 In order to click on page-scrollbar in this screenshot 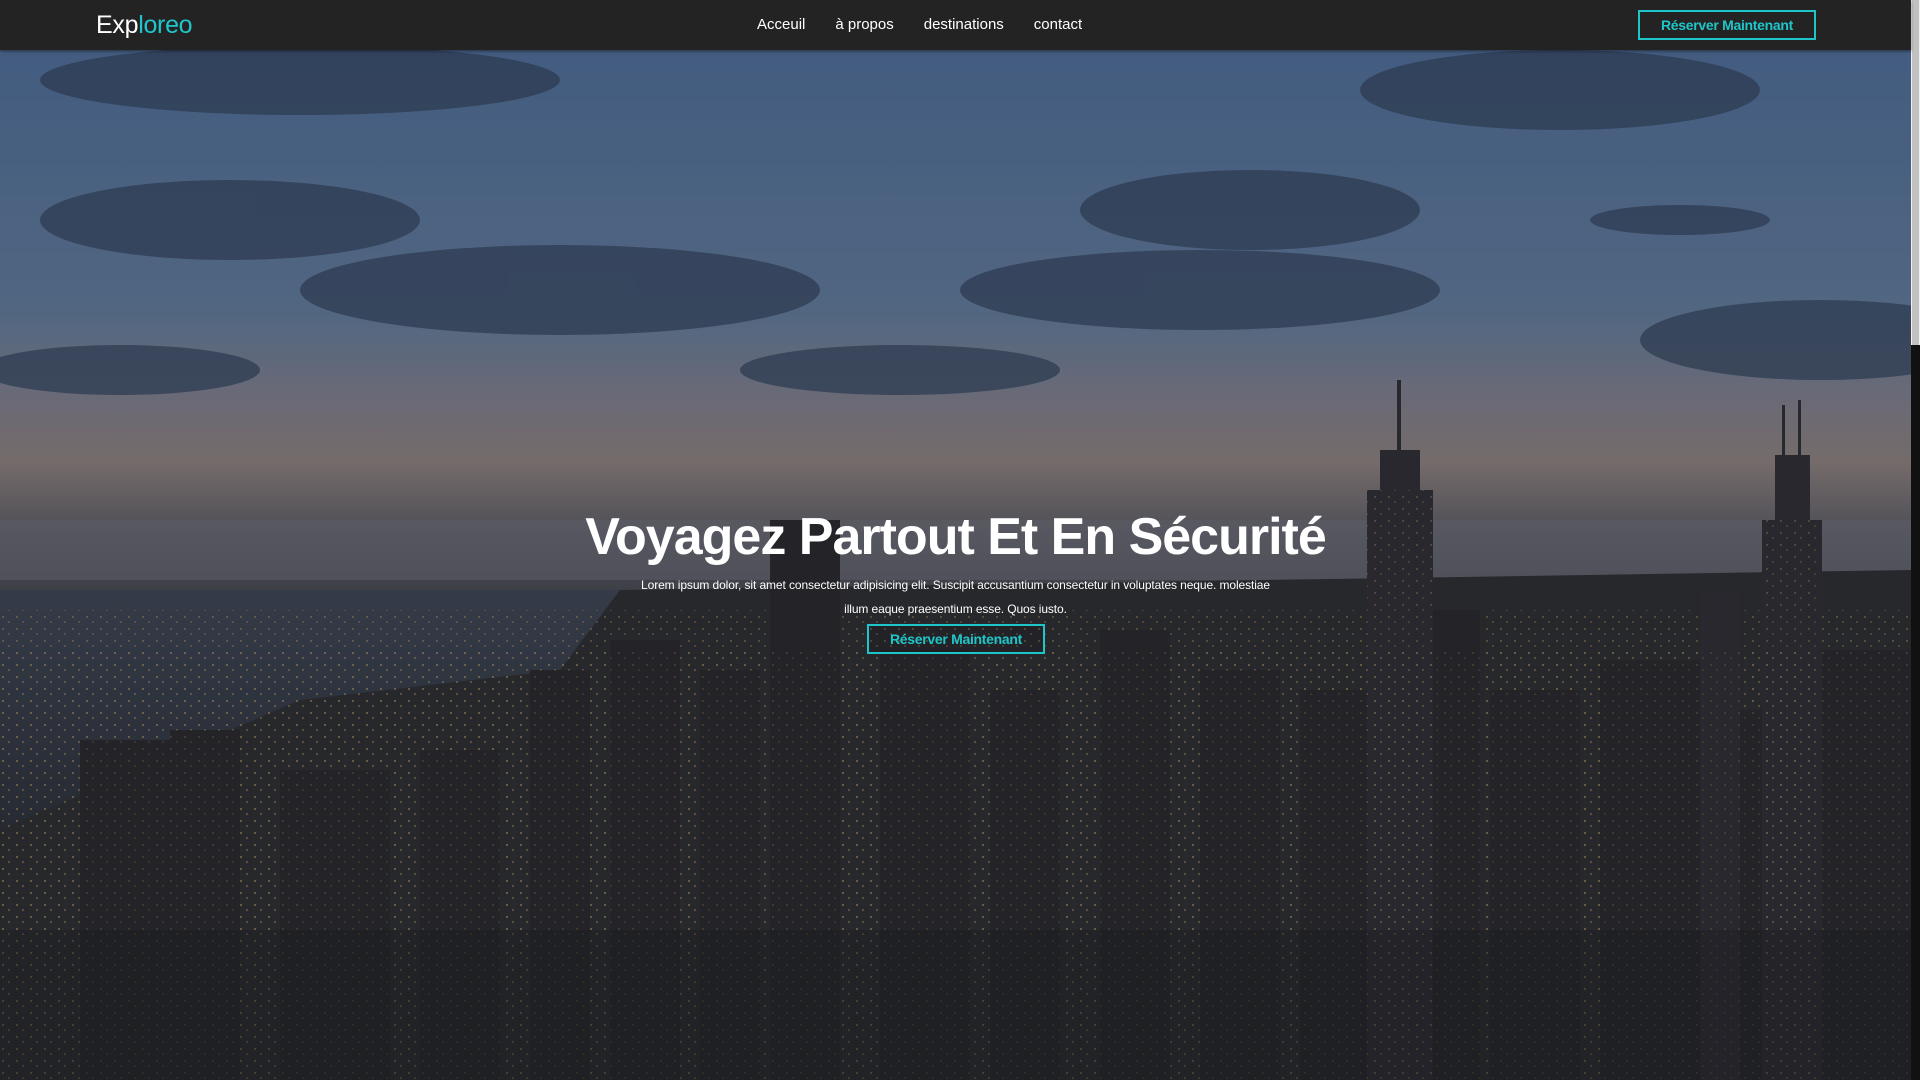, I will do `click(1915, 540)`.